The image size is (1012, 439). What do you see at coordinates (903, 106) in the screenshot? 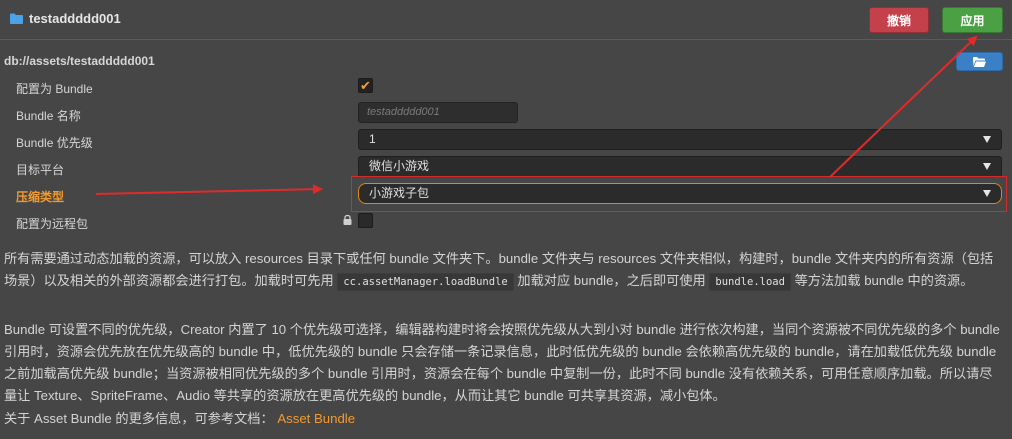
I see `annotation-arrow-to-apply` at bounding box center [903, 106].